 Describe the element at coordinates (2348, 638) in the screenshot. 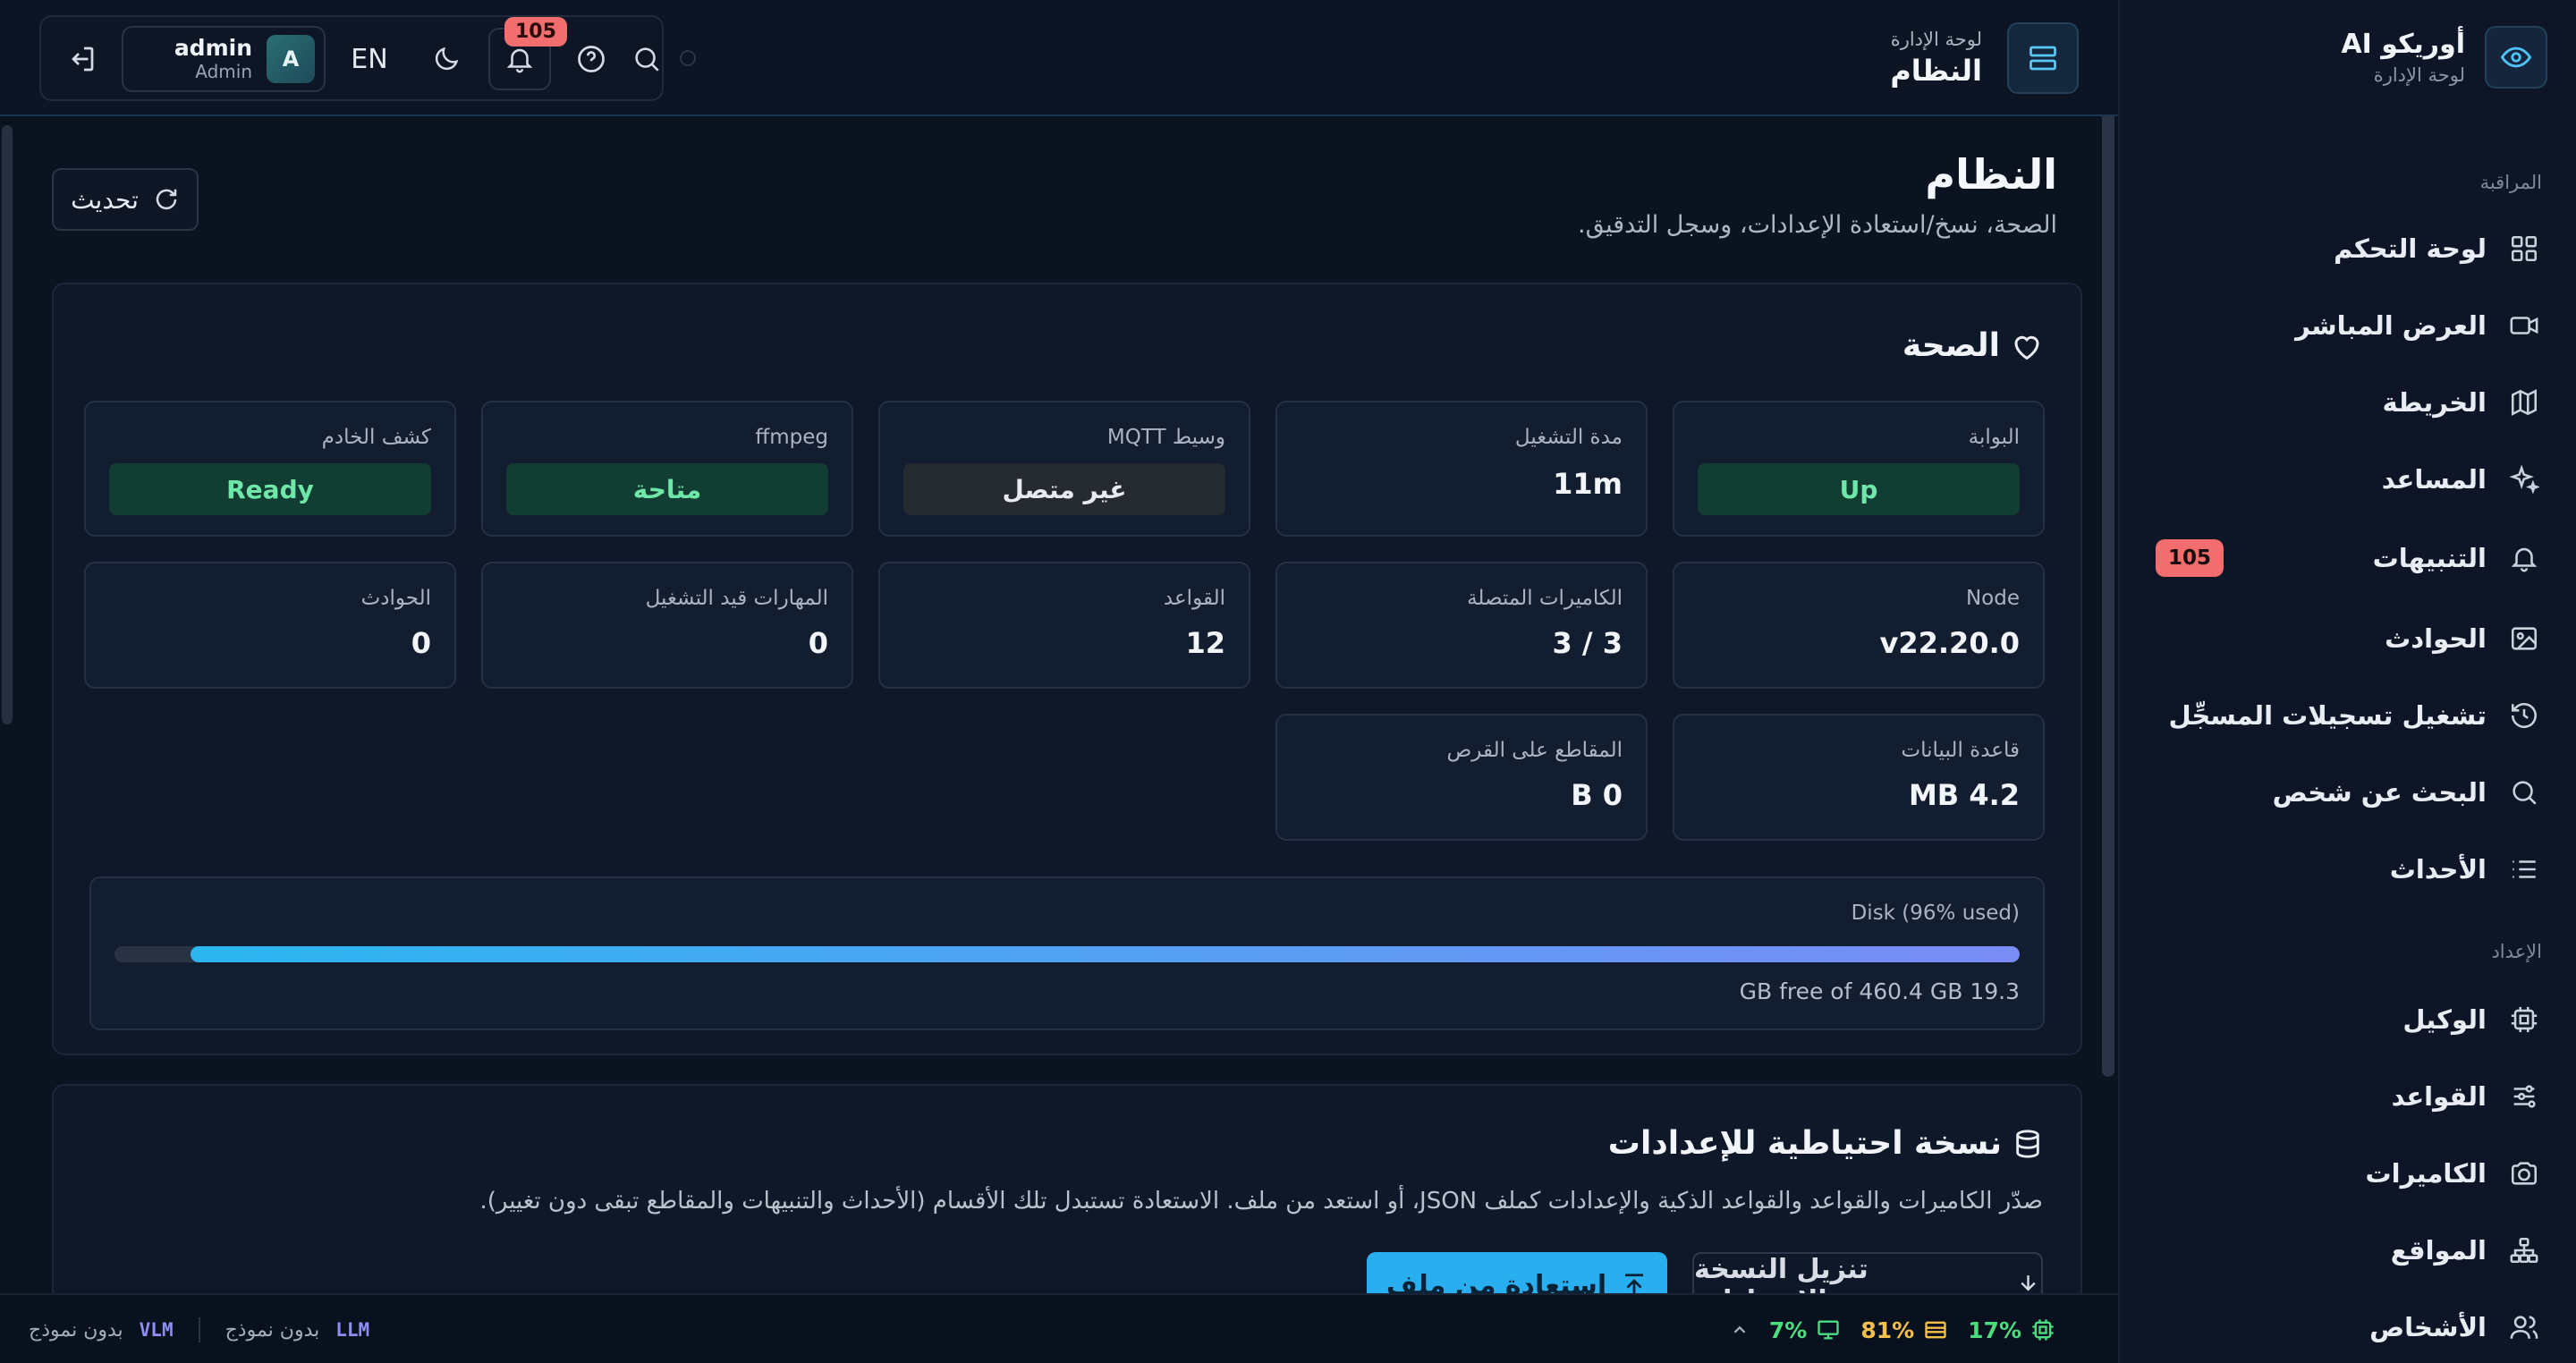

I see `sidebar-item-incidents: الحوادث` at that location.